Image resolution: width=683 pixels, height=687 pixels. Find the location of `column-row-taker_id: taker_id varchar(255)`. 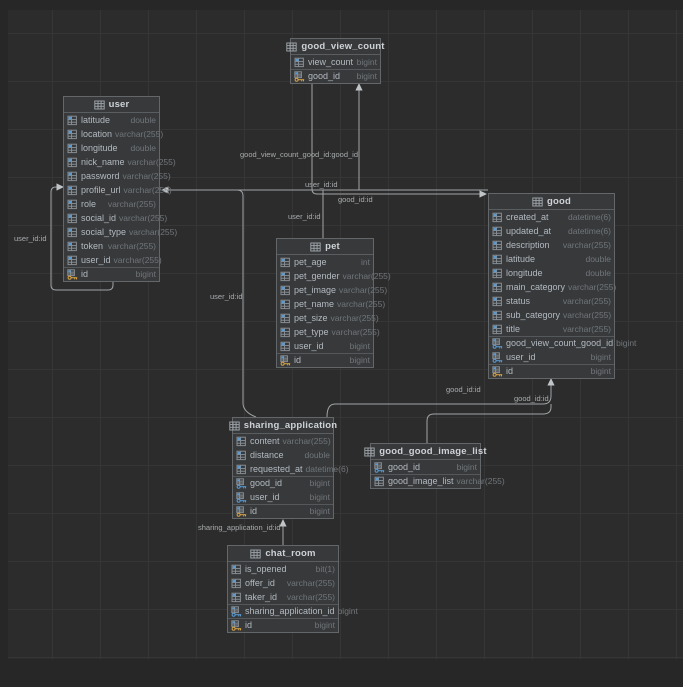

column-row-taker_id: taker_id varchar(255) is located at coordinates (283, 597).